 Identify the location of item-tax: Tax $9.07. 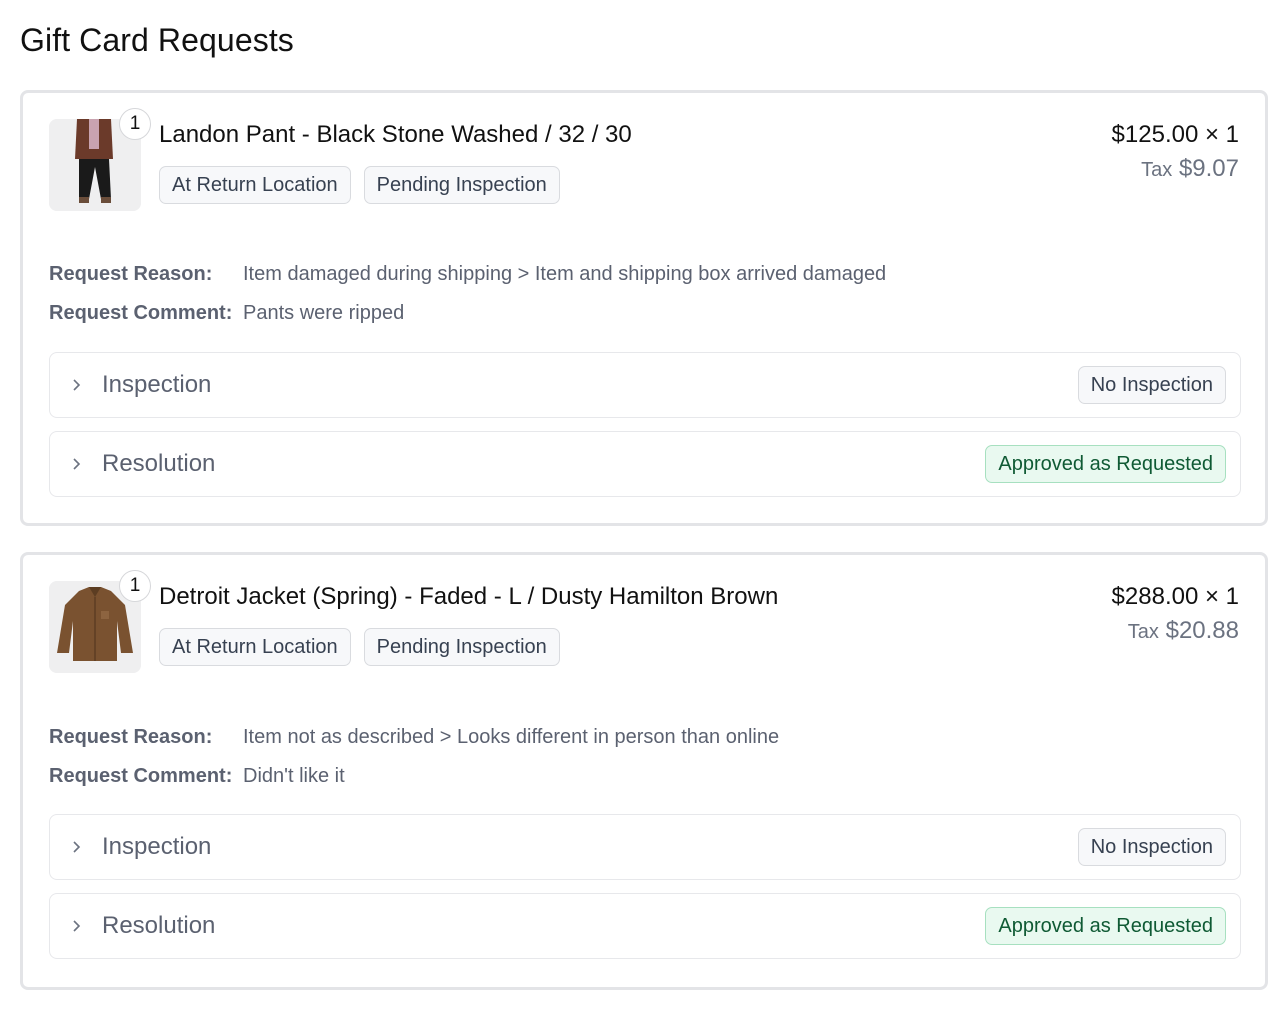
(1190, 169).